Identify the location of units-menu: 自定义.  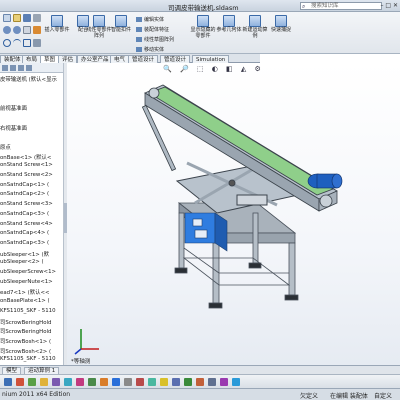
(383, 395).